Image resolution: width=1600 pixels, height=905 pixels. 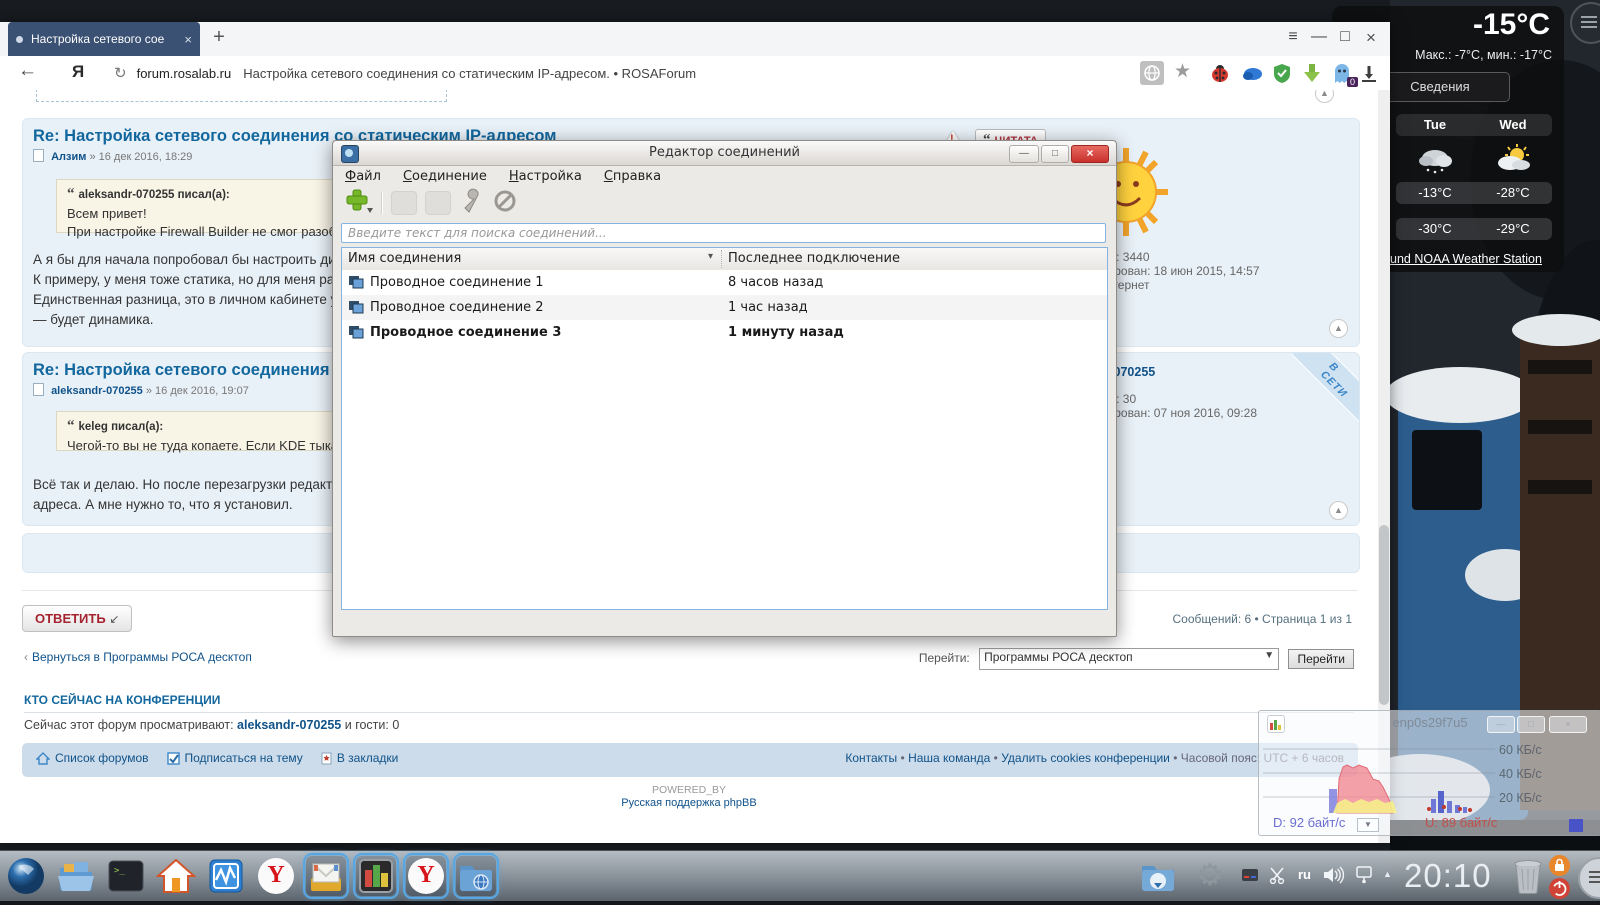 I want to click on column-divider, so click(x=721, y=259).